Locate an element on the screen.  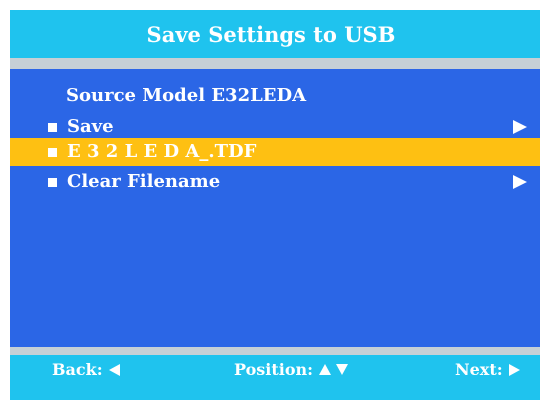
triangle-right-icon is located at coordinates (514, 369).